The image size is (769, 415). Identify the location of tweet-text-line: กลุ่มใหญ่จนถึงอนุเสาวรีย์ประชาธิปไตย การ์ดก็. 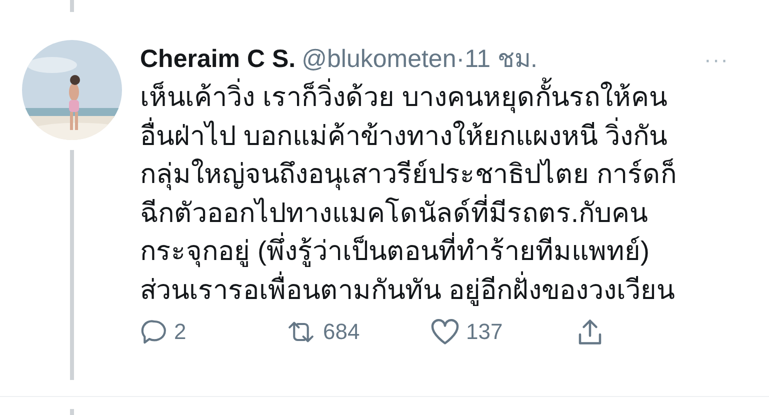
(409, 174).